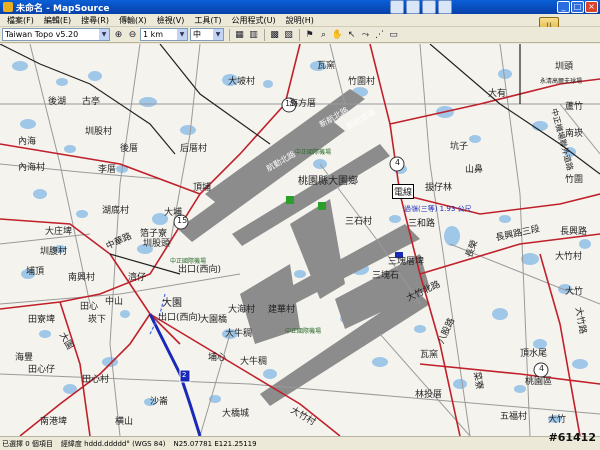 This screenshot has width=600, height=450. Describe the element at coordinates (563, 7) in the screenshot. I see `minimize-button: _` at that location.